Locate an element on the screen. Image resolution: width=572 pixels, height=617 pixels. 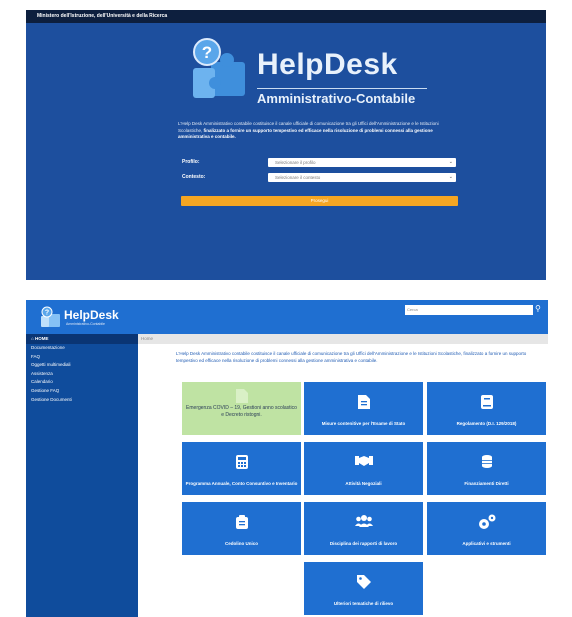
sidebar-item-label: HOME is located at coordinates (41, 338).